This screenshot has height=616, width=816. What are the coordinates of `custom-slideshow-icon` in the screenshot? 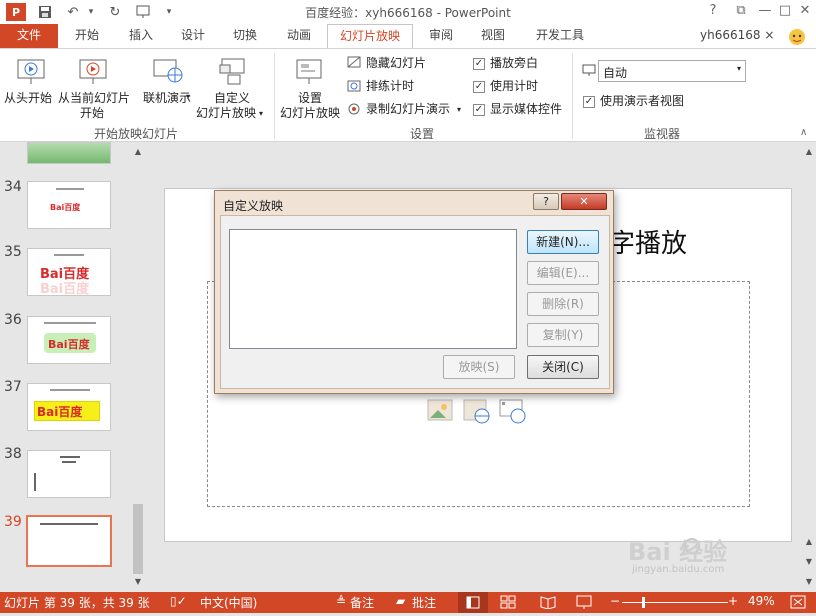 It's located at (233, 73).